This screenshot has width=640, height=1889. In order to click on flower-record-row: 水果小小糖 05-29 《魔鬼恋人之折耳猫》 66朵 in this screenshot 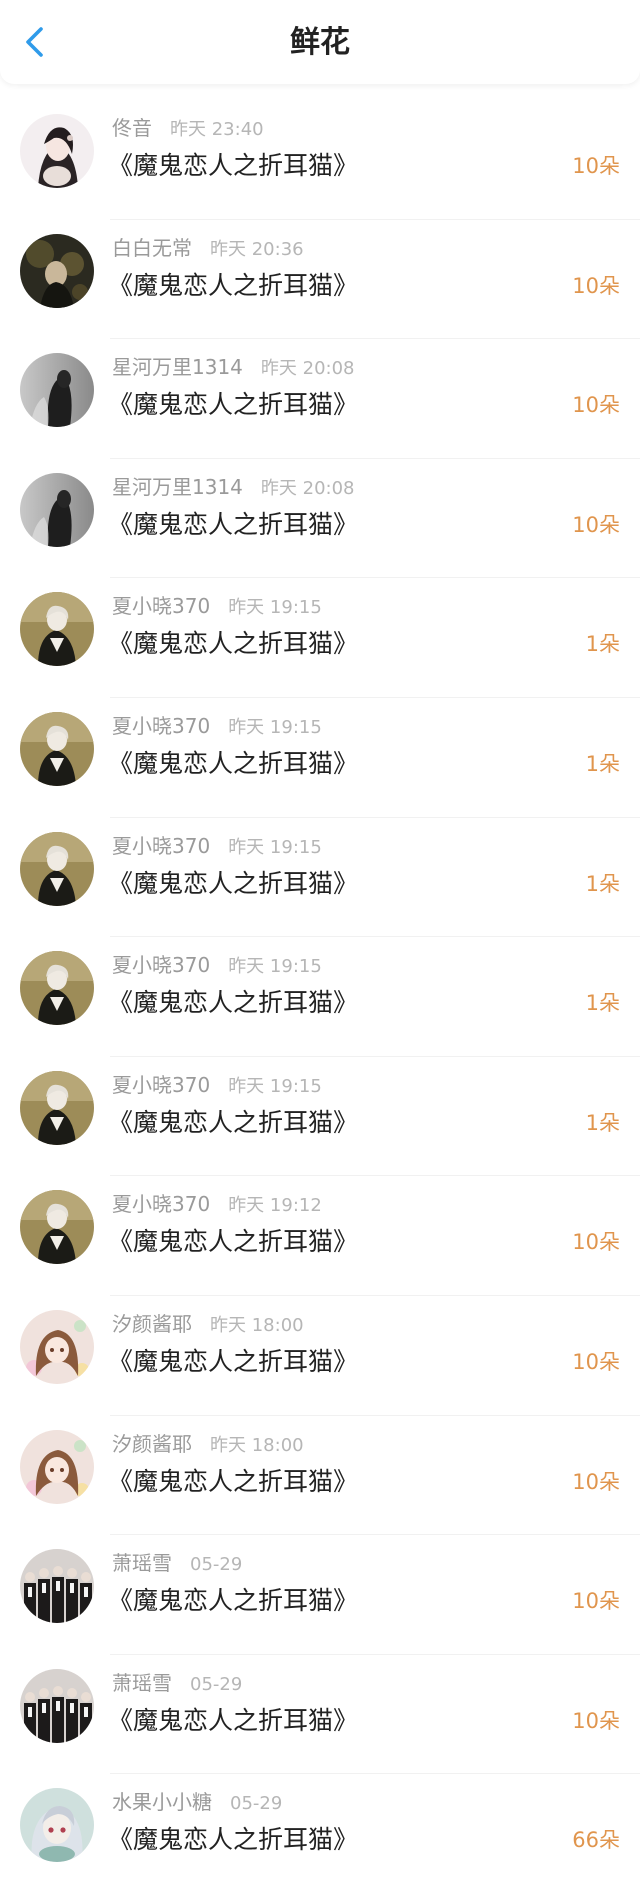, I will do `click(320, 1831)`.